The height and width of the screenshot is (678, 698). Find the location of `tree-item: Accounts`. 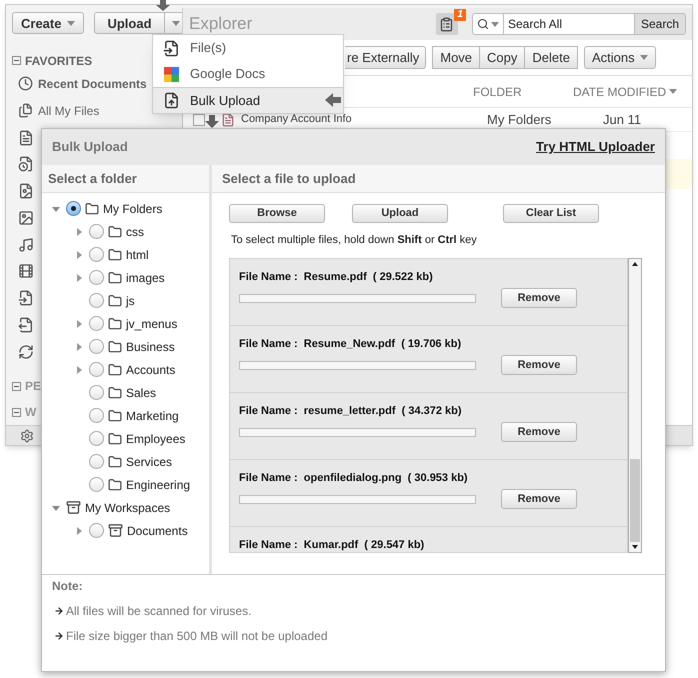

tree-item: Accounts is located at coordinates (151, 369).